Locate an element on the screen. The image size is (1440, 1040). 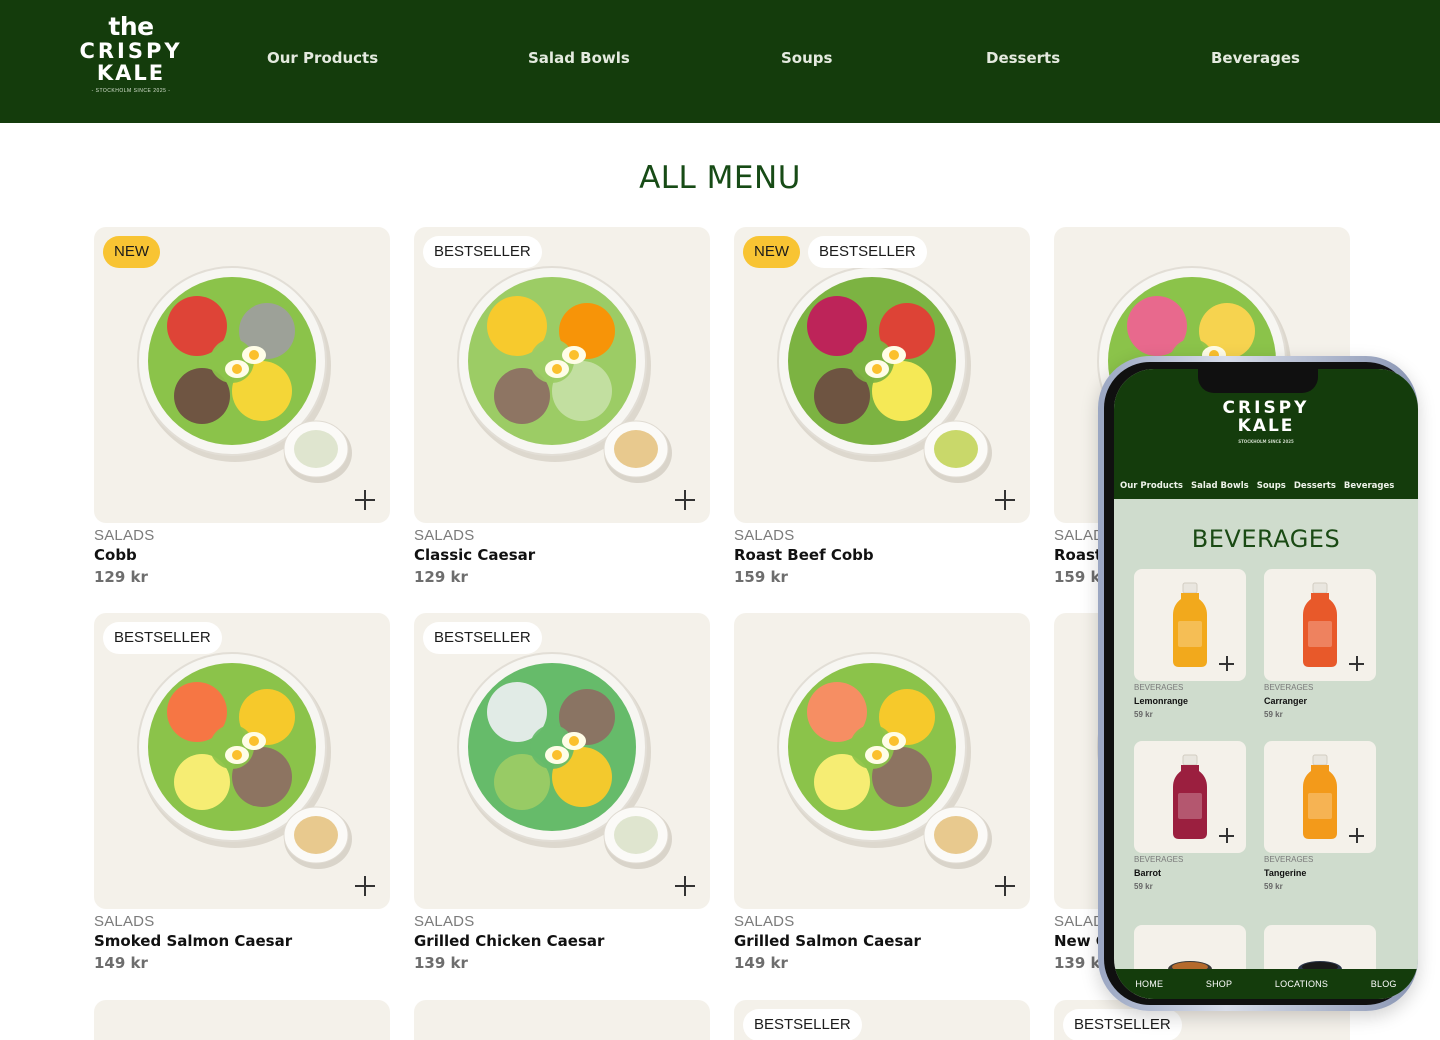
mobile-logo-kale: KALE is located at coordinates (1266, 426).